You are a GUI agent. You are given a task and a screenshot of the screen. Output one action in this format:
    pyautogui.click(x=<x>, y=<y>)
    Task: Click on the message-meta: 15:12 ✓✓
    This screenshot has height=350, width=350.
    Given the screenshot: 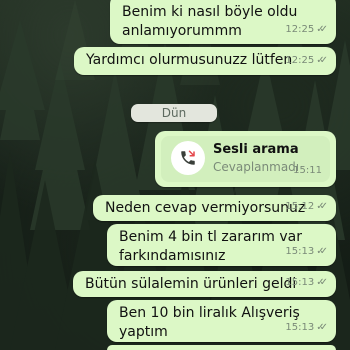 What is the action you would take?
    pyautogui.click(x=306, y=206)
    